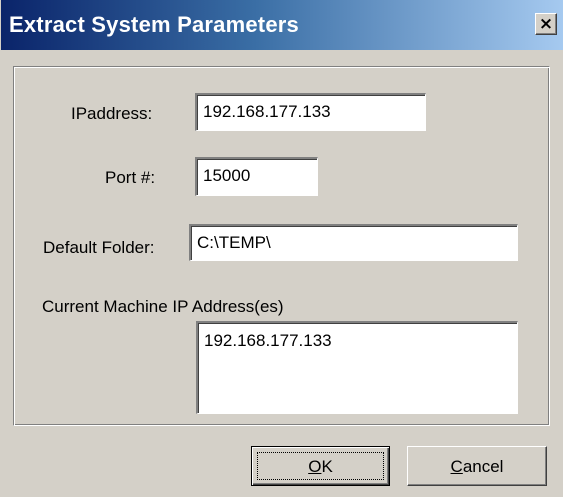 This screenshot has width=563, height=497. I want to click on current-ip-label: Current Machine IP Address(es), so click(163, 306).